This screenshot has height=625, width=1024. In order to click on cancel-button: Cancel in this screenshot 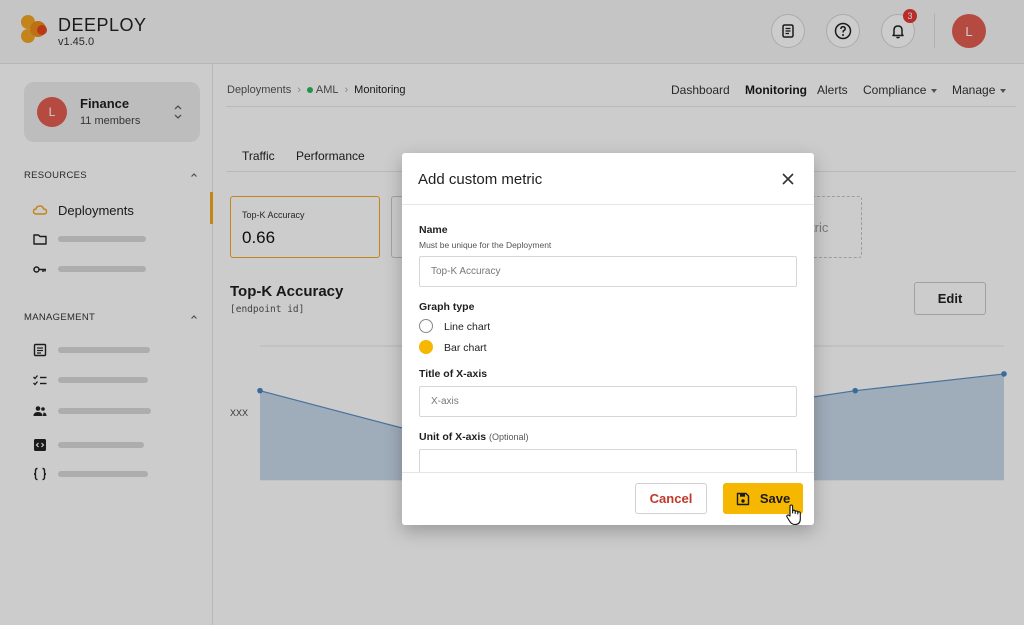, I will do `click(671, 498)`.